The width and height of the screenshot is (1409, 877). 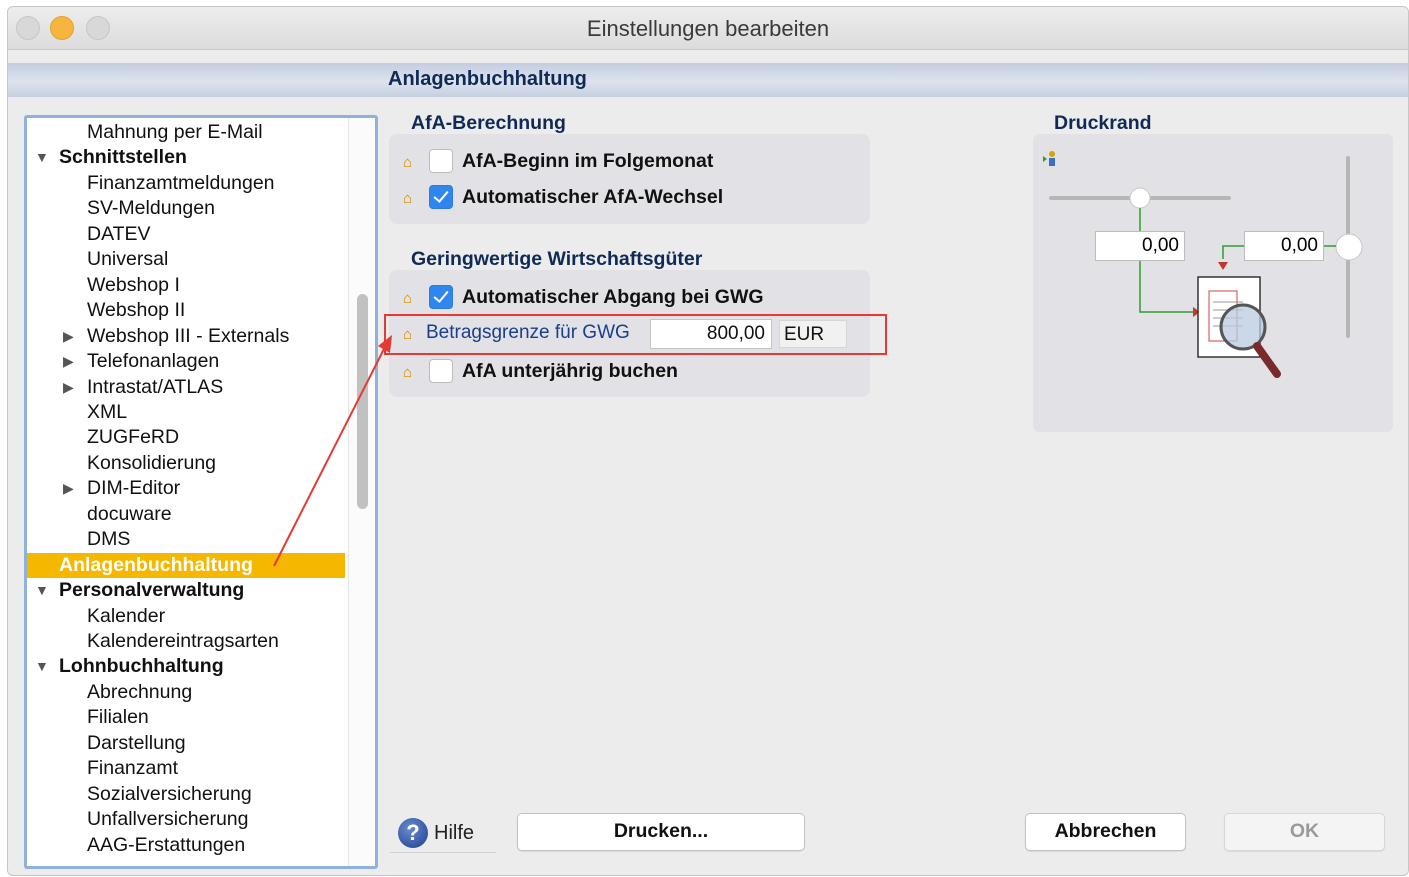 What do you see at coordinates (133, 437) in the screenshot?
I see `tree-item-label: ZUGFeRD` at bounding box center [133, 437].